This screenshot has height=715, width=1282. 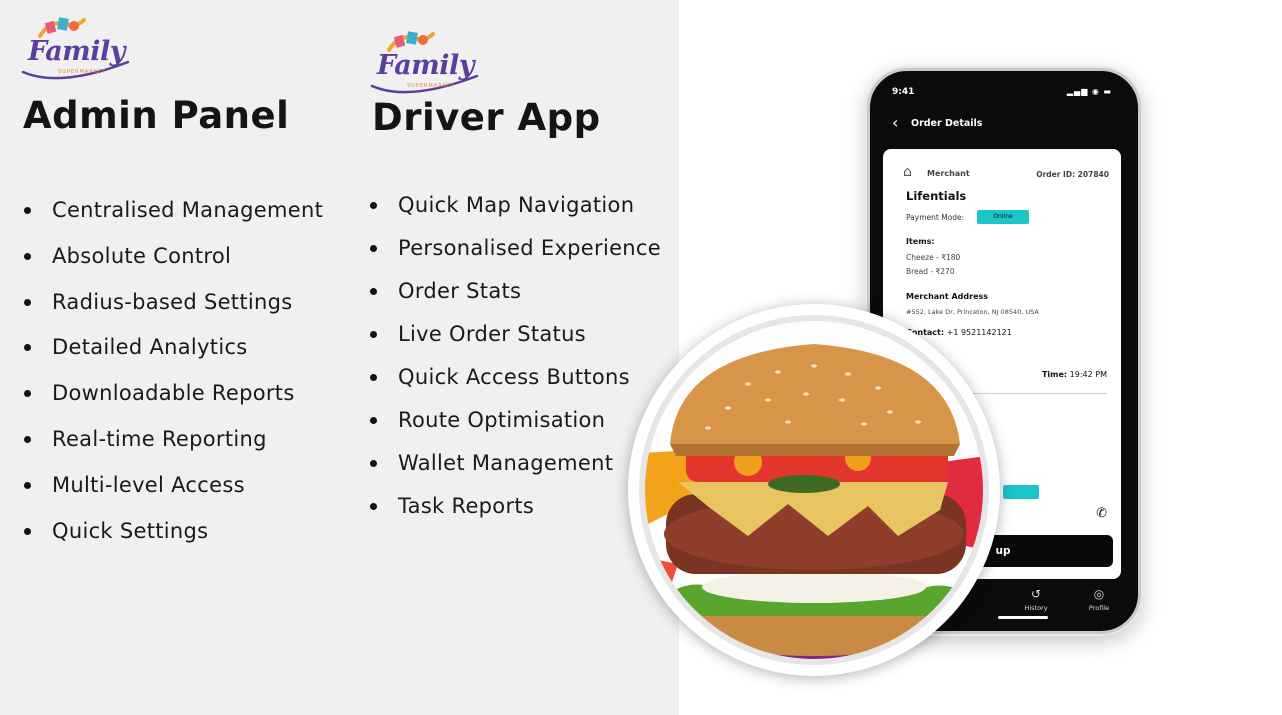 I want to click on merchant-label: Merchant, so click(x=948, y=173).